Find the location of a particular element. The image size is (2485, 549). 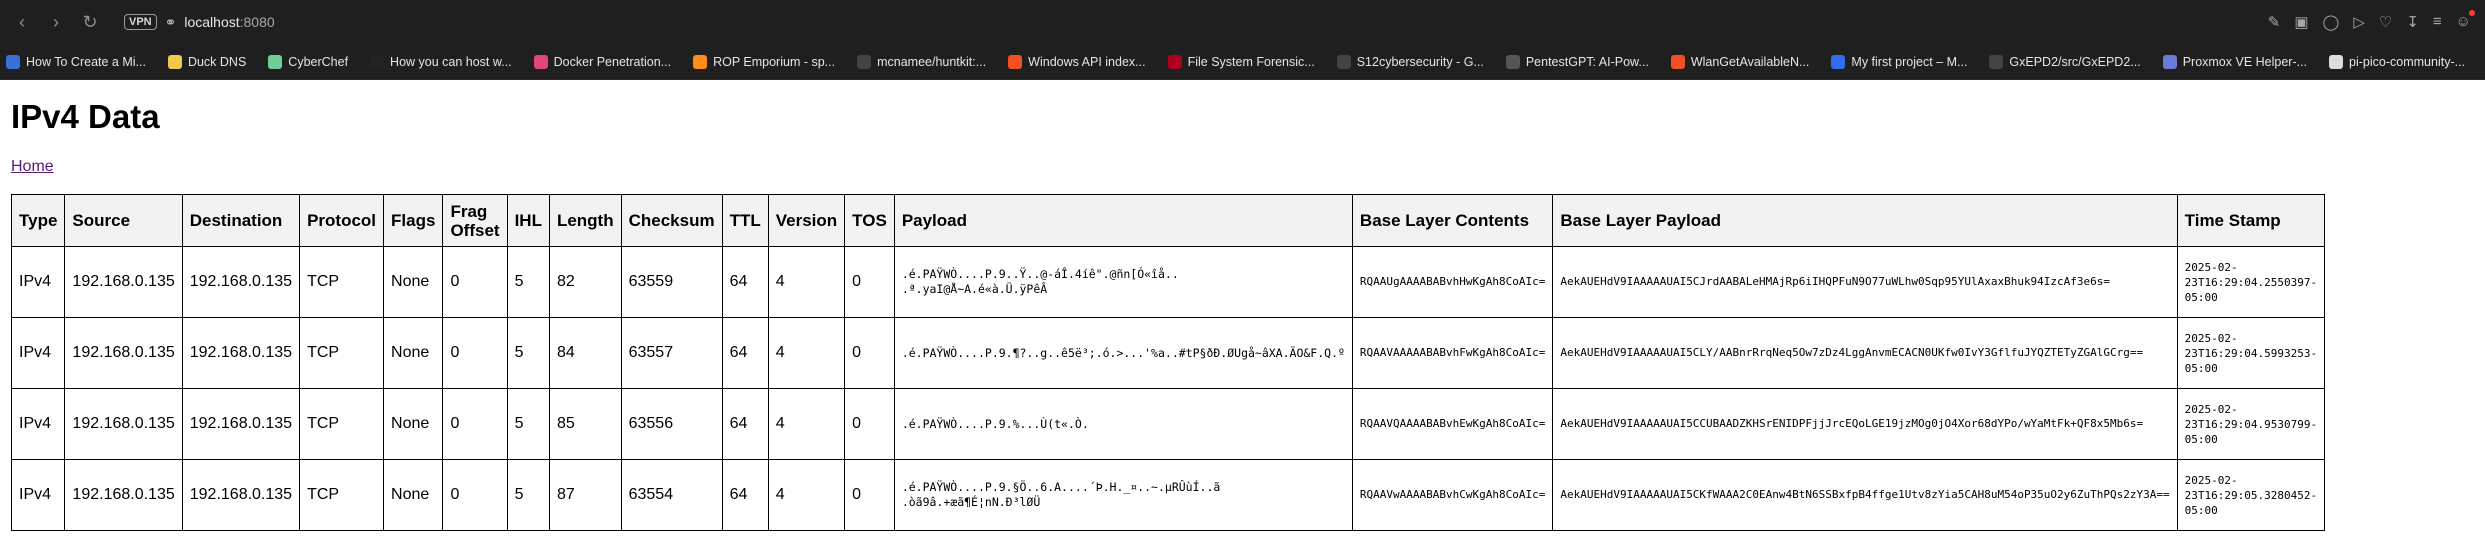

shield-icon: ◯ is located at coordinates (2331, 22).